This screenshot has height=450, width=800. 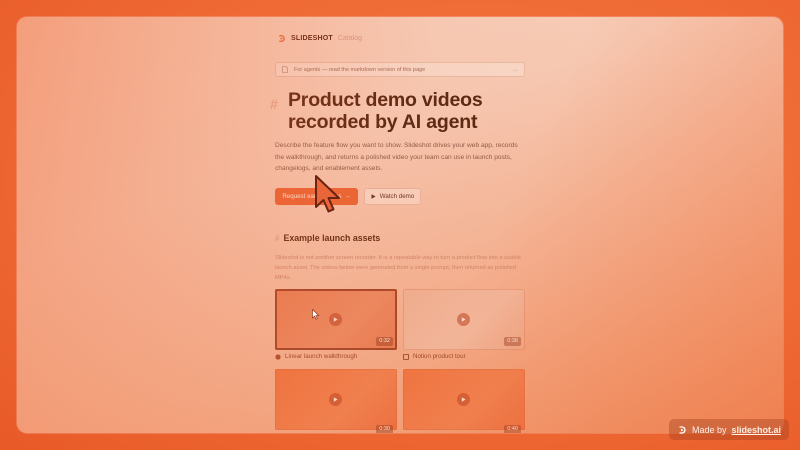 What do you see at coordinates (512, 429) in the screenshot?
I see `video-duration: 0:40` at bounding box center [512, 429].